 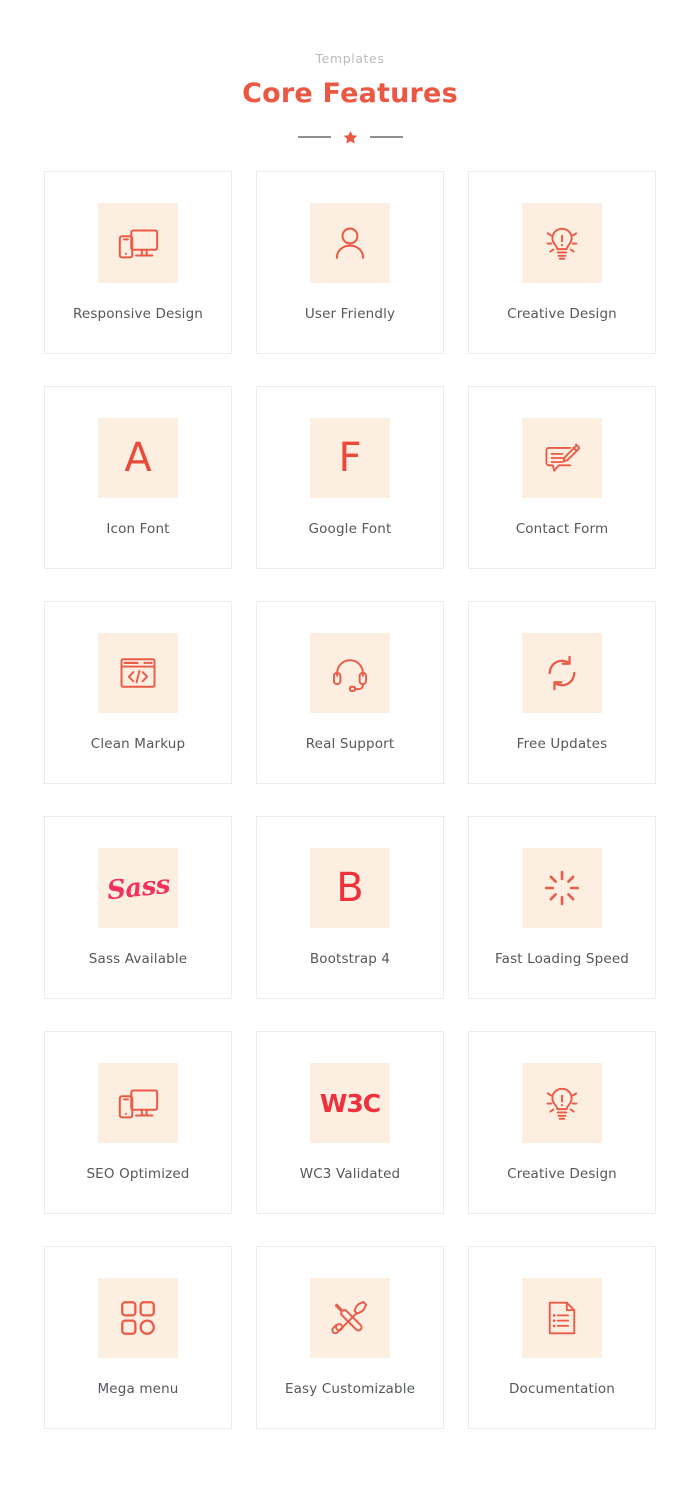 What do you see at coordinates (138, 673) in the screenshot?
I see `code-window-icon` at bounding box center [138, 673].